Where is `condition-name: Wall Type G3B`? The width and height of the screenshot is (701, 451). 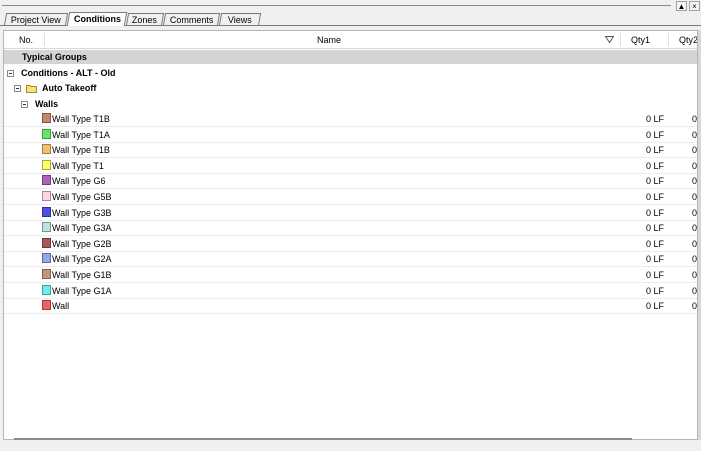 condition-name: Wall Type G3B is located at coordinates (82, 212).